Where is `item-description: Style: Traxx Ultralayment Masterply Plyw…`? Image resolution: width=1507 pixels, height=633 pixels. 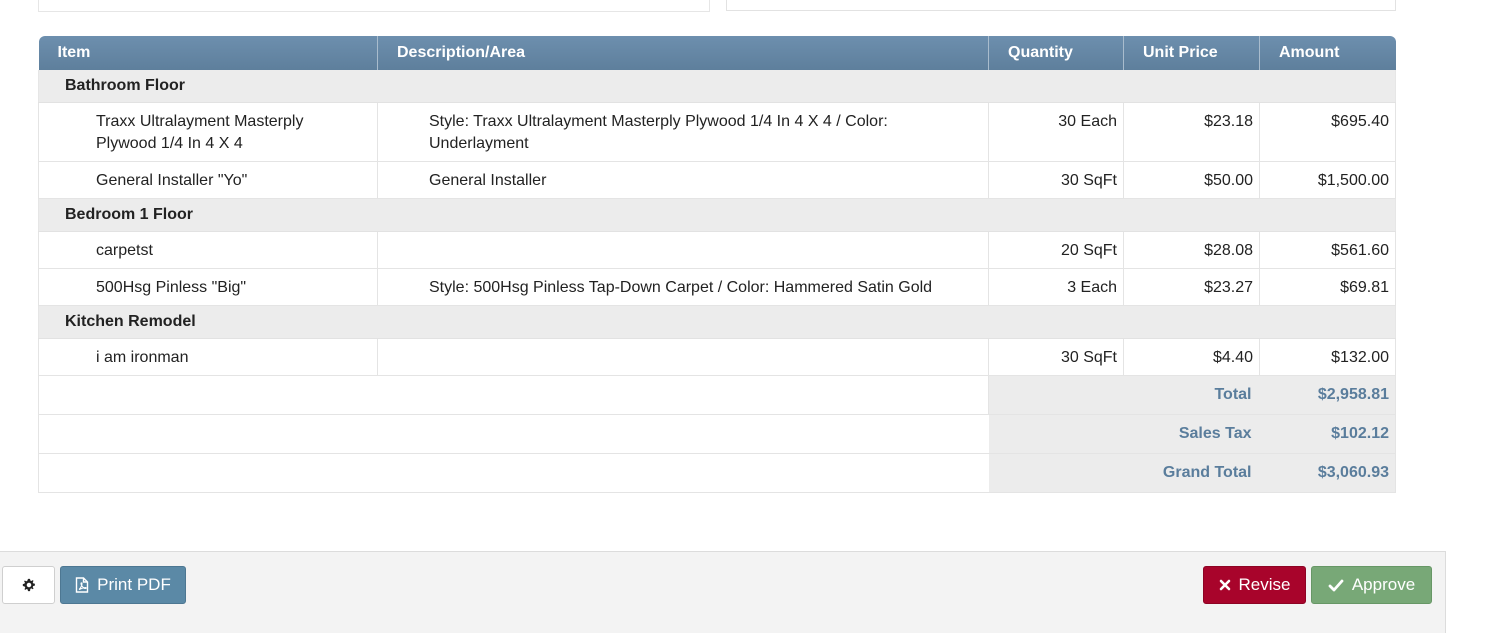 item-description: Style: Traxx Ultralayment Masterply Plyw… is located at coordinates (683, 132).